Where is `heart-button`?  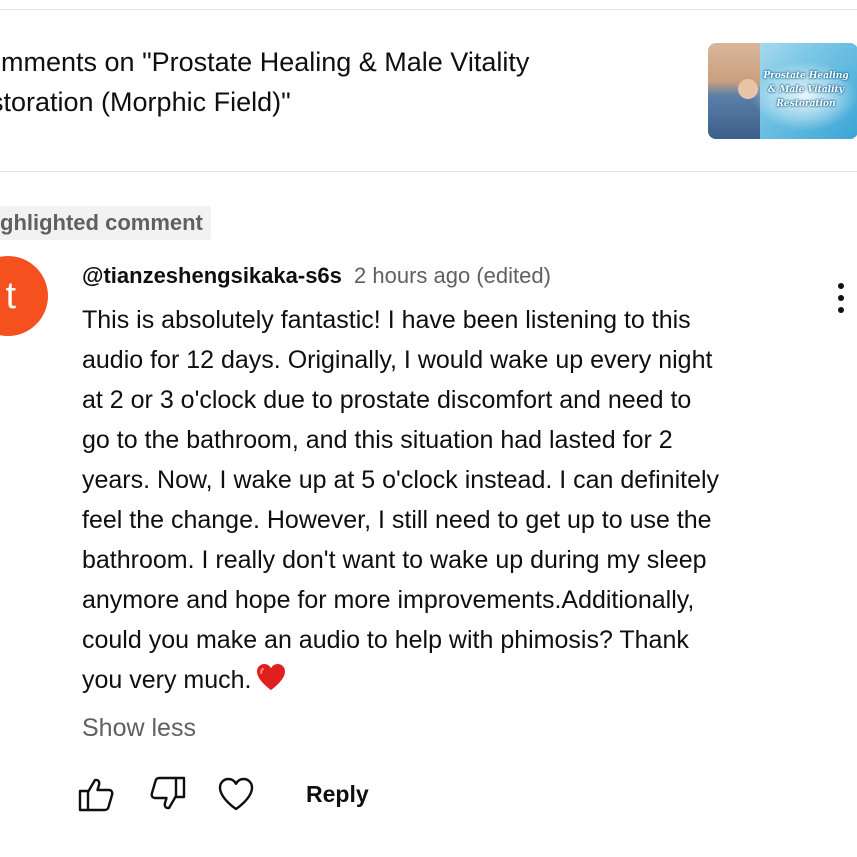 heart-button is located at coordinates (236, 794).